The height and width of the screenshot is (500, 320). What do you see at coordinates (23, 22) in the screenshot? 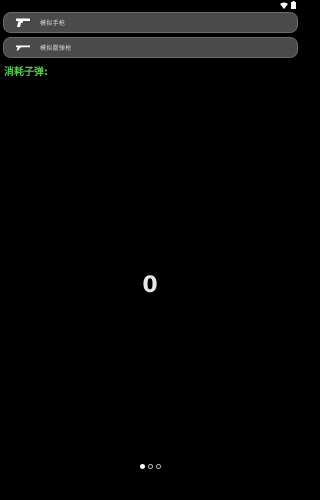
I see `pistol-icon` at bounding box center [23, 22].